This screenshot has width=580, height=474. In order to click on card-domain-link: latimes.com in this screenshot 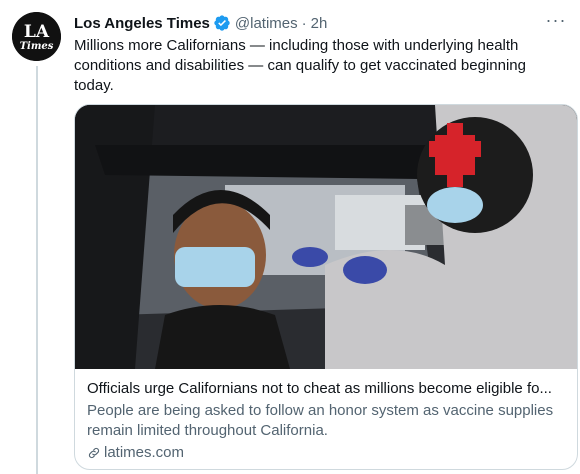, I will do `click(326, 453)`.